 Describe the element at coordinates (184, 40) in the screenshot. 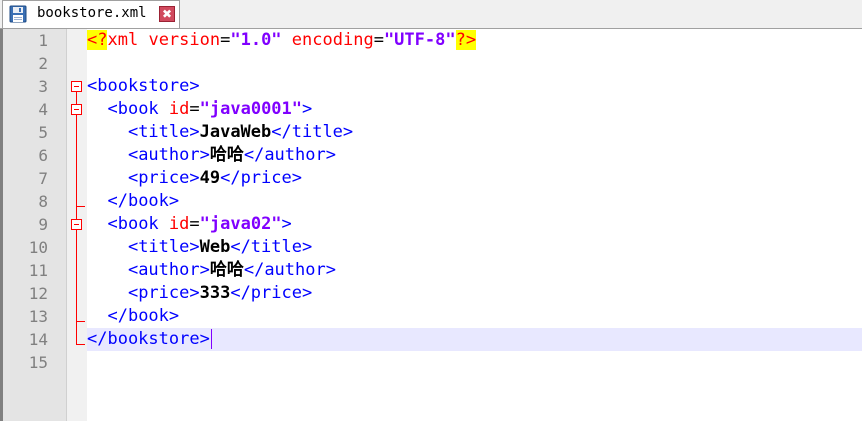

I see `attr-name: version` at that location.